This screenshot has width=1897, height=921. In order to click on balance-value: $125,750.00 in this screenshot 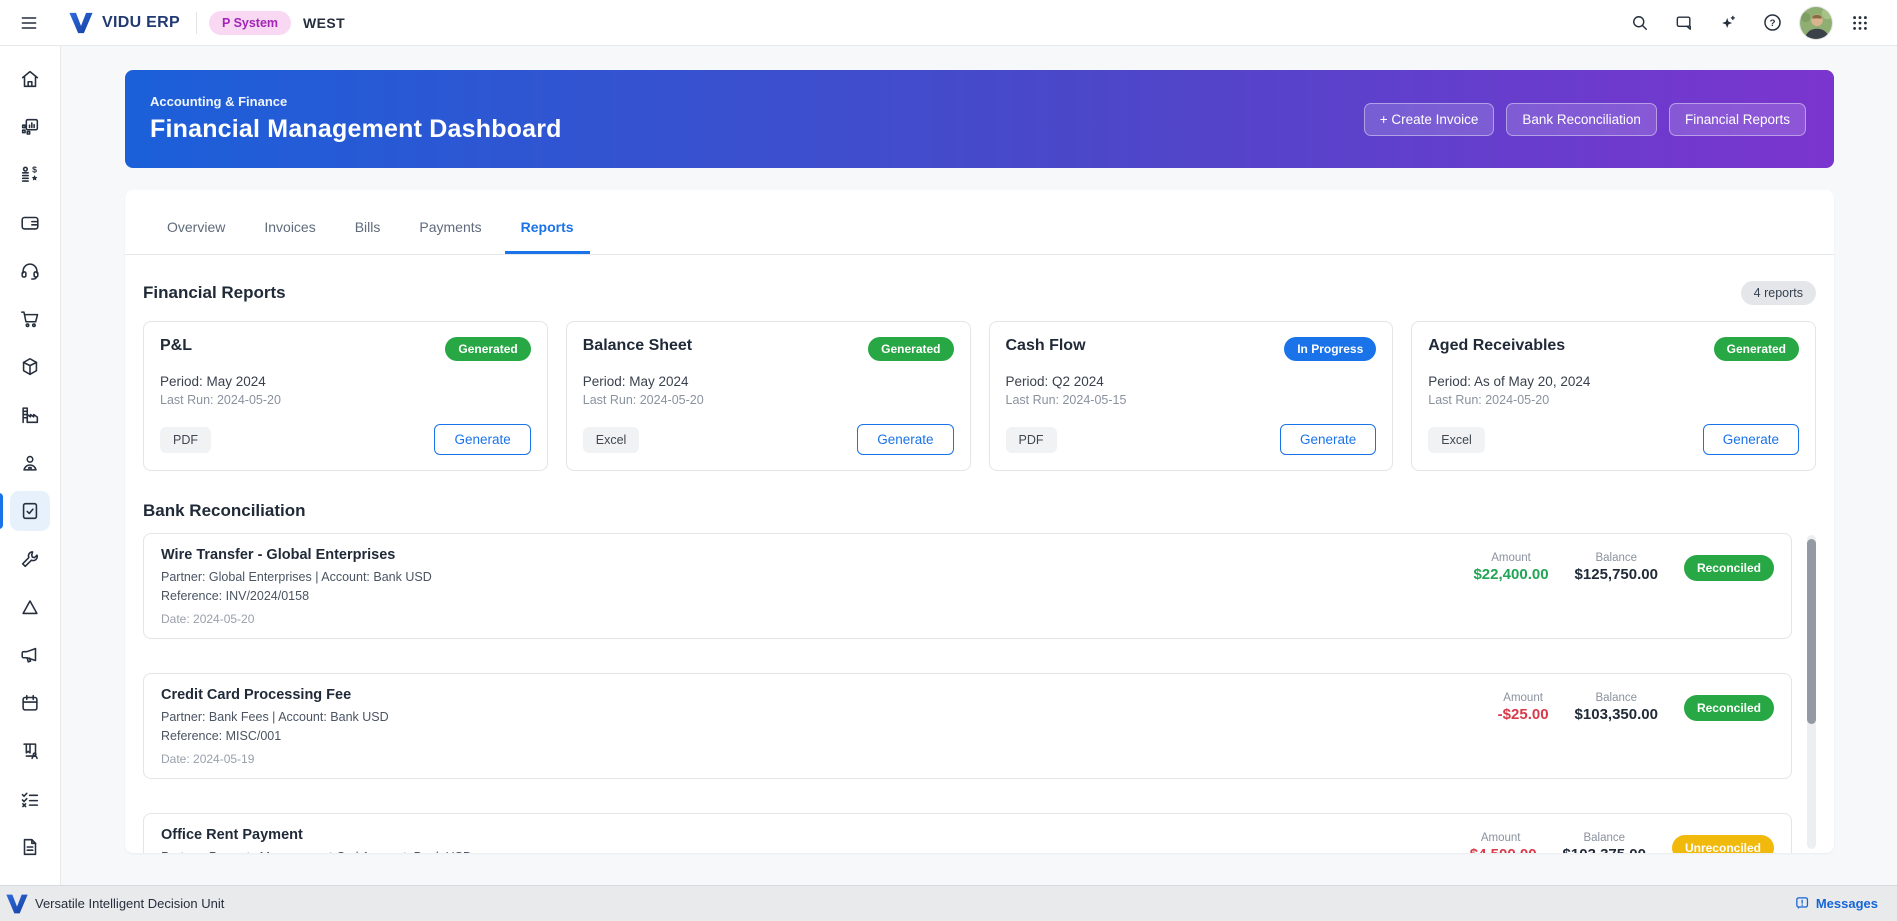, I will do `click(1616, 574)`.